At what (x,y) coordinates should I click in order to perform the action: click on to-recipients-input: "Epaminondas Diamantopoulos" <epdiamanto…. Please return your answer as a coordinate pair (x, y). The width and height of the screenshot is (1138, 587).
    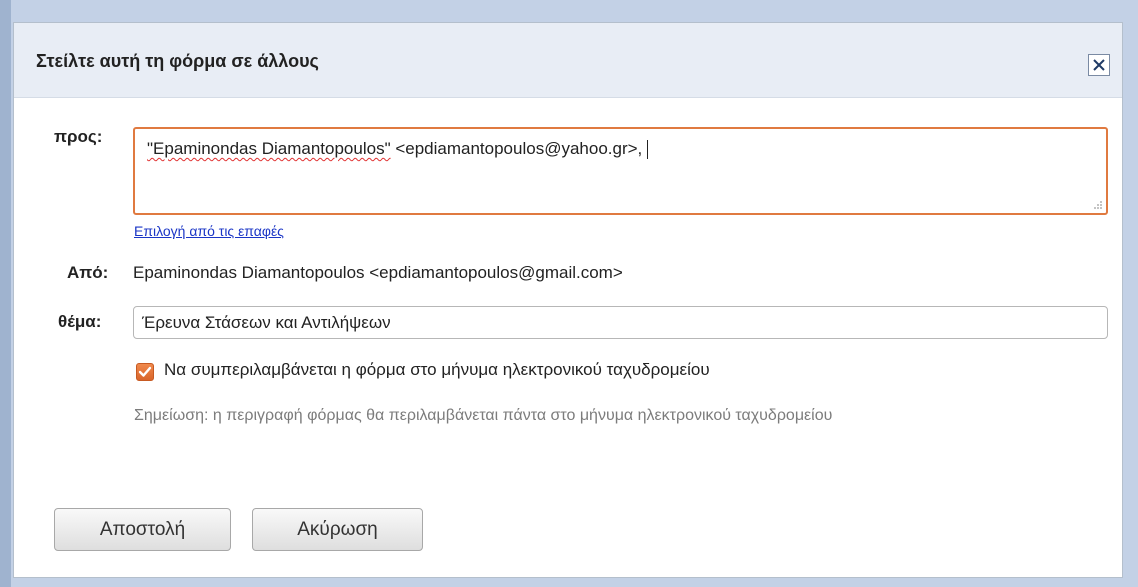
    Looking at the image, I should click on (620, 171).